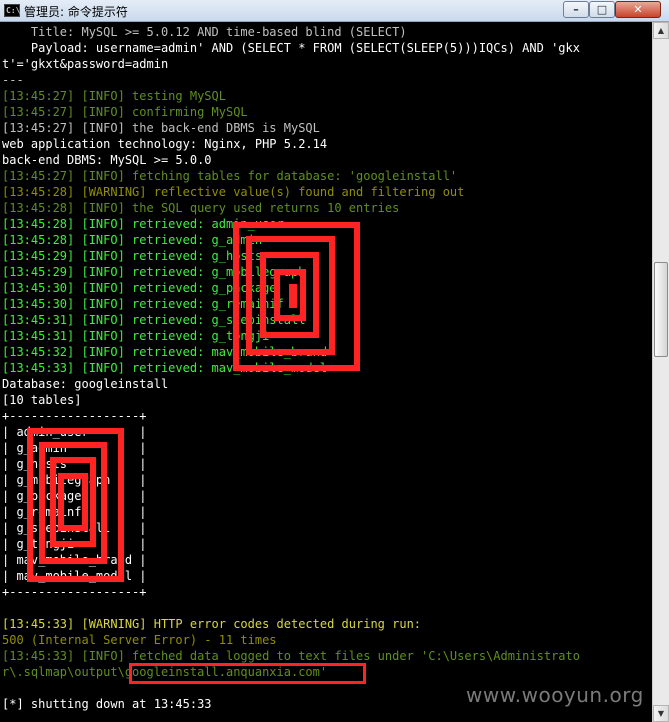 This screenshot has height=722, width=669. What do you see at coordinates (247, 673) in the screenshot?
I see `output-path-highlight` at bounding box center [247, 673].